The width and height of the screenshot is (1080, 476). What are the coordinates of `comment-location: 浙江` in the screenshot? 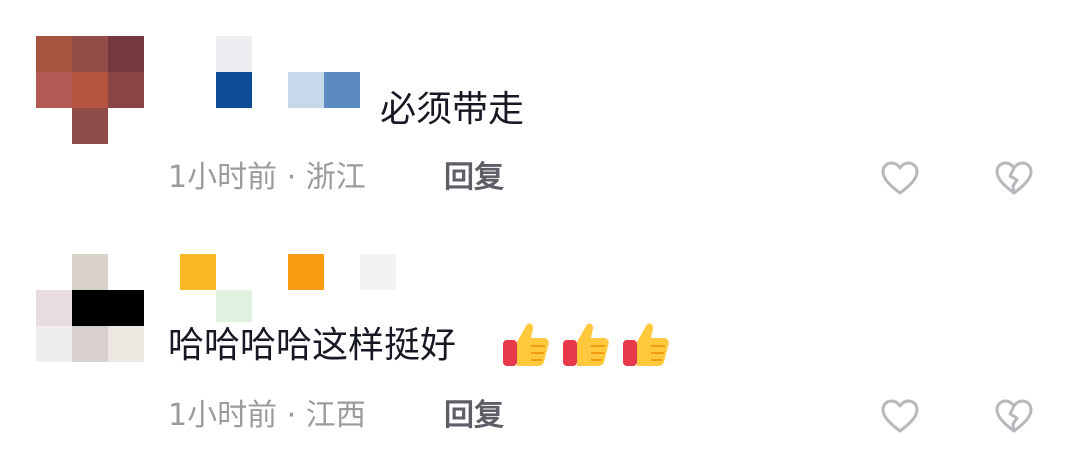 It's located at (335, 177).